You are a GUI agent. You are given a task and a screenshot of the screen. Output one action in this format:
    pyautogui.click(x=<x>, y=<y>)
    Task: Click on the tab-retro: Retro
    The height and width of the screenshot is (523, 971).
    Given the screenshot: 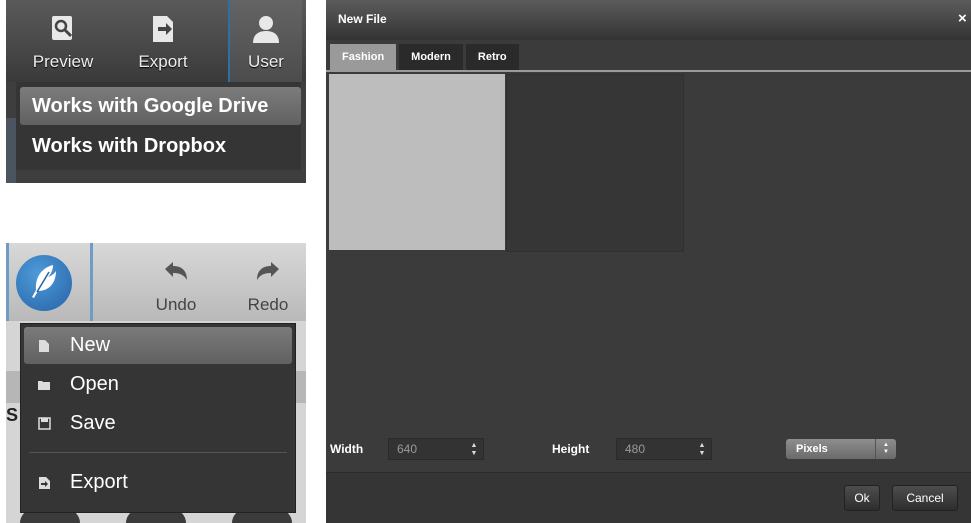 What is the action you would take?
    pyautogui.click(x=492, y=57)
    